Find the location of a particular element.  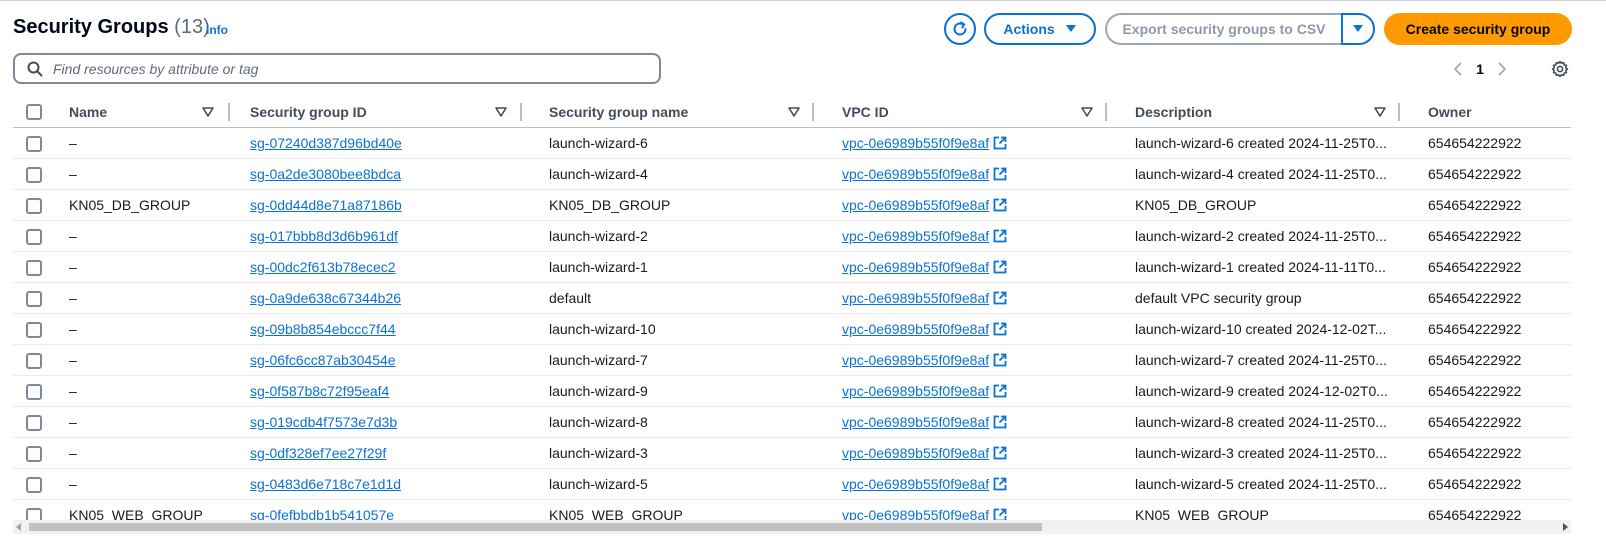

actions-button: Actions is located at coordinates (1040, 29).